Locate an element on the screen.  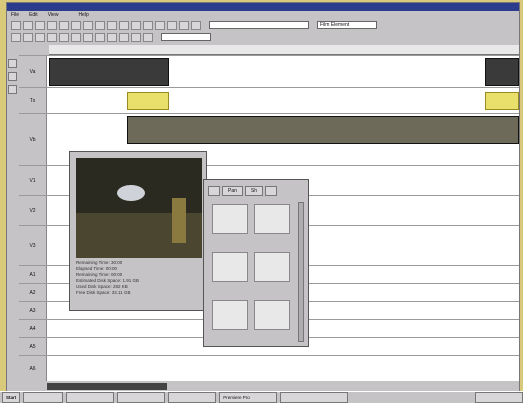
timecode-combo is located at coordinates (259, 25).